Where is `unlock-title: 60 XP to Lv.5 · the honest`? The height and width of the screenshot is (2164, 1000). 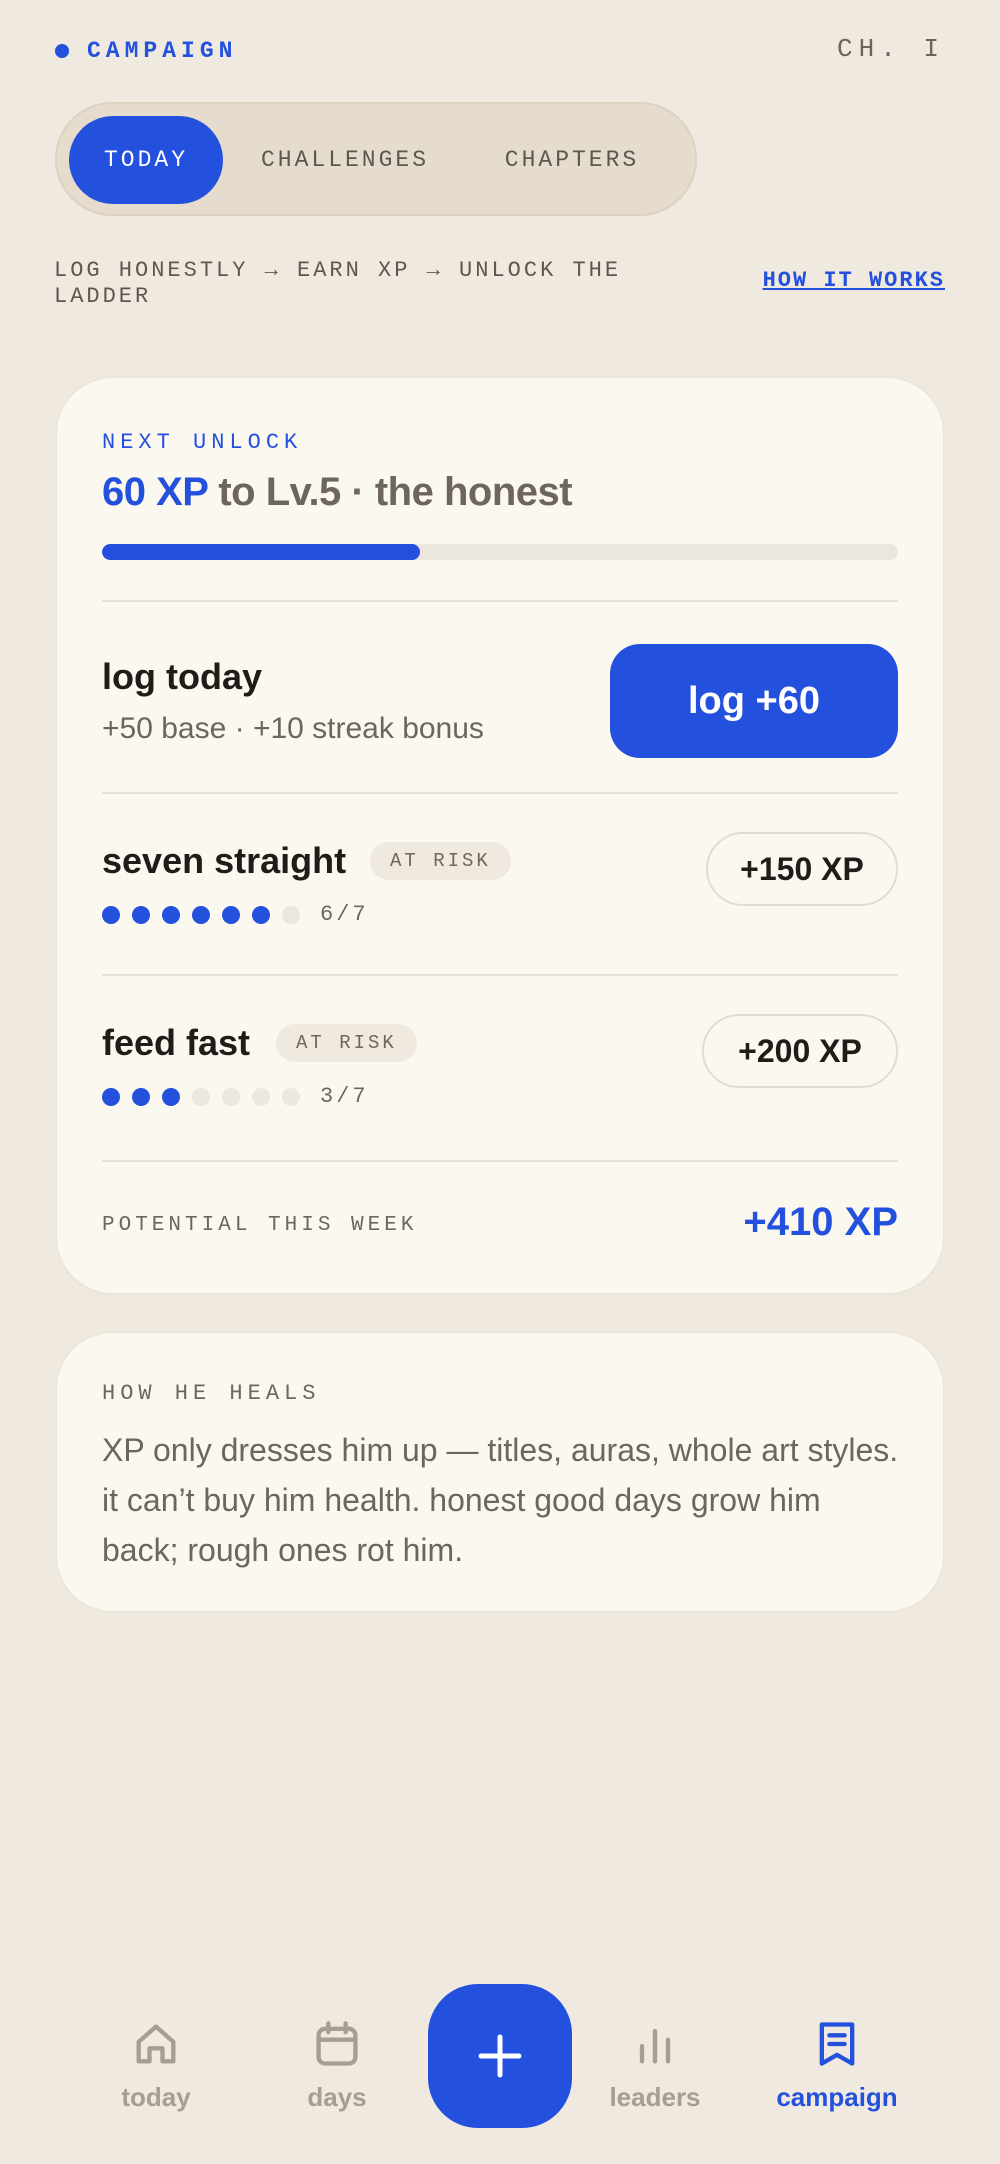 unlock-title: 60 XP to Lv.5 · the honest is located at coordinates (337, 492).